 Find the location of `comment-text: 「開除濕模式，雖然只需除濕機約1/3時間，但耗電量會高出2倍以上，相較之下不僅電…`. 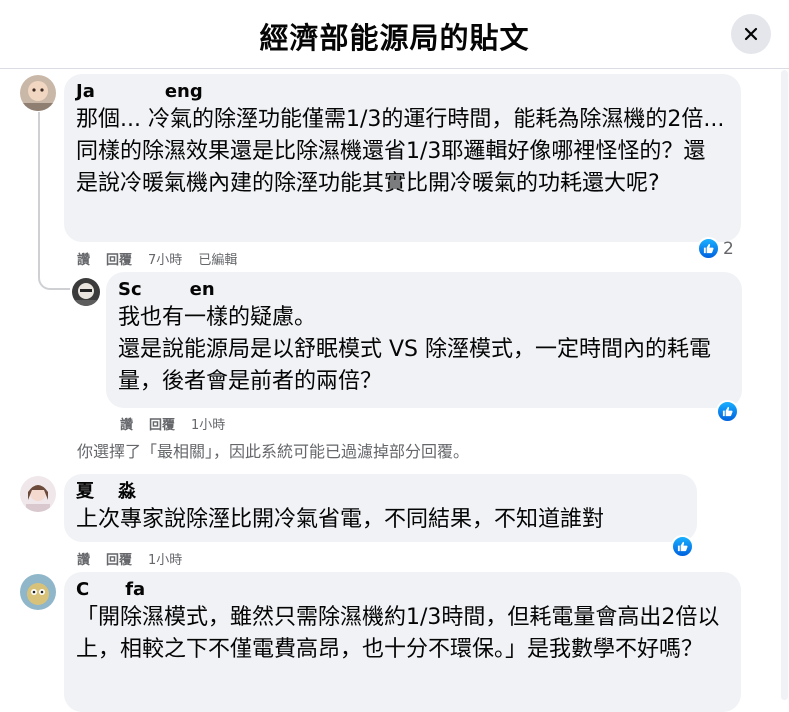

comment-text: 「開除濕模式，雖然只需除濕機約1/3時間，但耗電量會高出2倍以上，相較之下不僅電… is located at coordinates (398, 633).